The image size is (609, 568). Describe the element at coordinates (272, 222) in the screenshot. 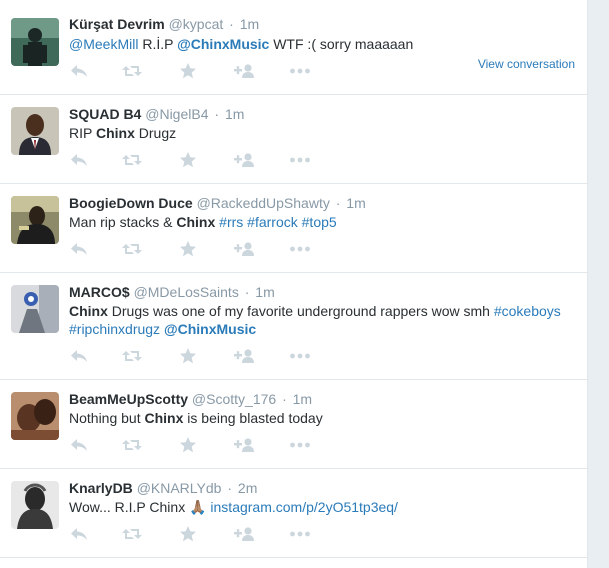

I see `hashtag-link: #farrock` at that location.